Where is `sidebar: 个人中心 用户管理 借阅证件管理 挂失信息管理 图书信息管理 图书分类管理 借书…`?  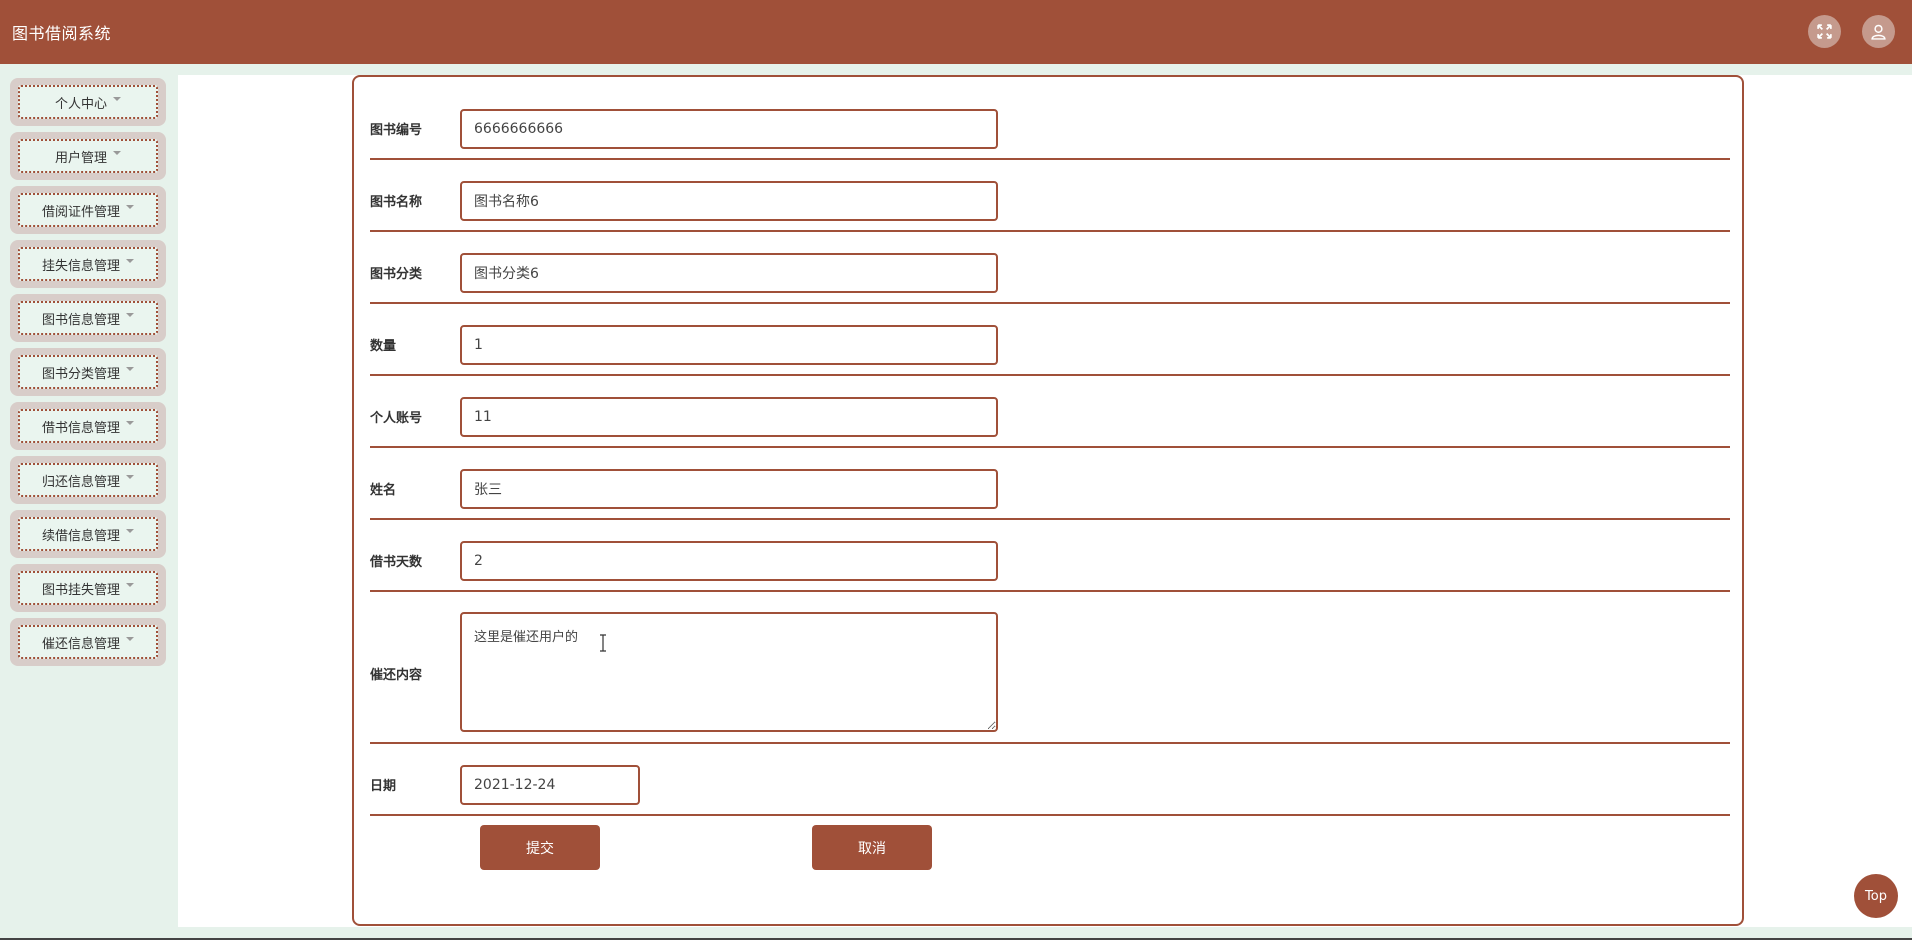
sidebar: 个人中心 用户管理 借阅证件管理 挂失信息管理 图书信息管理 图书分类管理 借书… is located at coordinates (89, 502).